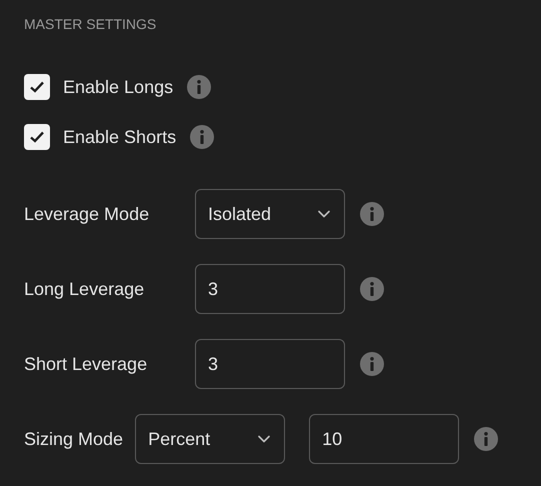  I want to click on dropdown: Isolated, so click(270, 214).